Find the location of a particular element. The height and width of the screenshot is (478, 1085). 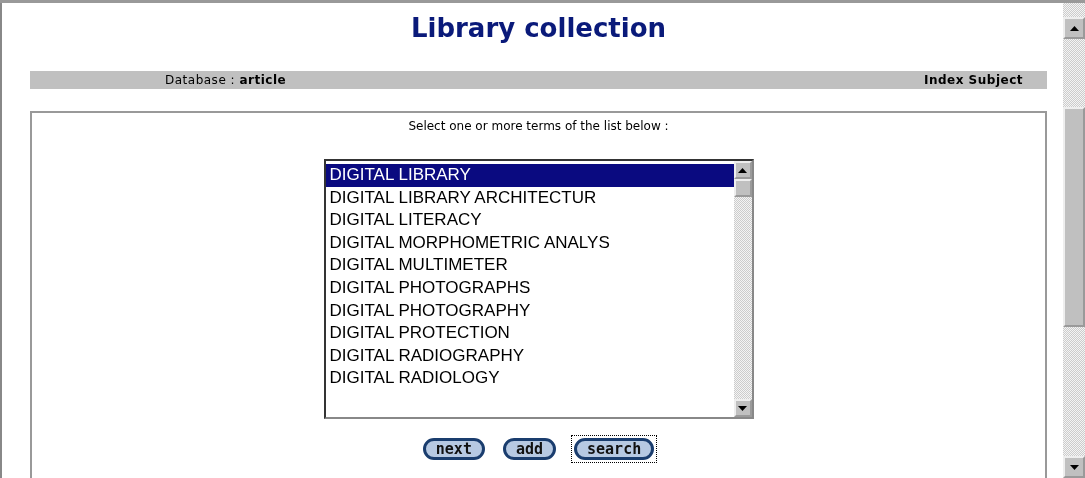

page-scrollbar is located at coordinates (1074, 240).